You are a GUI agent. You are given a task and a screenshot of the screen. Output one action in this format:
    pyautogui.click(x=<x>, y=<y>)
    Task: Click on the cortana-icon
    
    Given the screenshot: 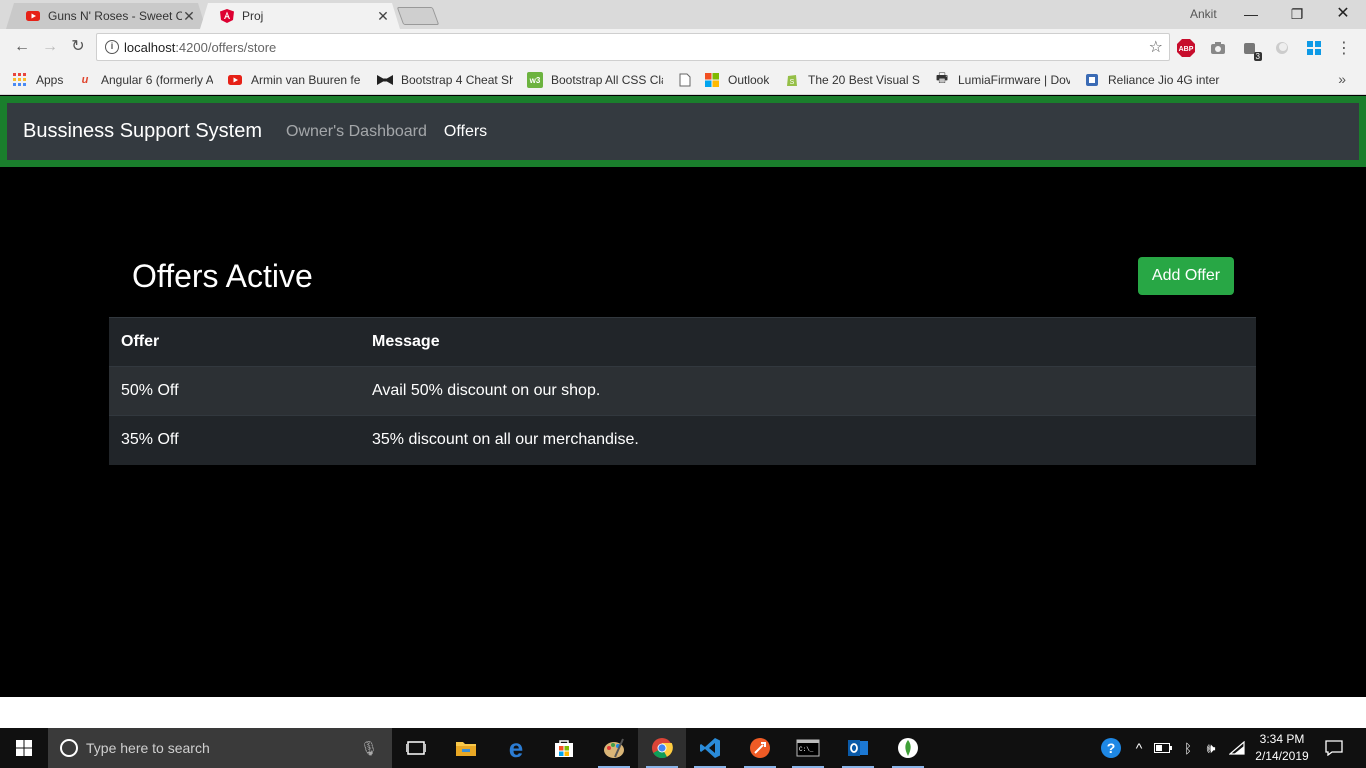 What is the action you would take?
    pyautogui.click(x=69, y=748)
    